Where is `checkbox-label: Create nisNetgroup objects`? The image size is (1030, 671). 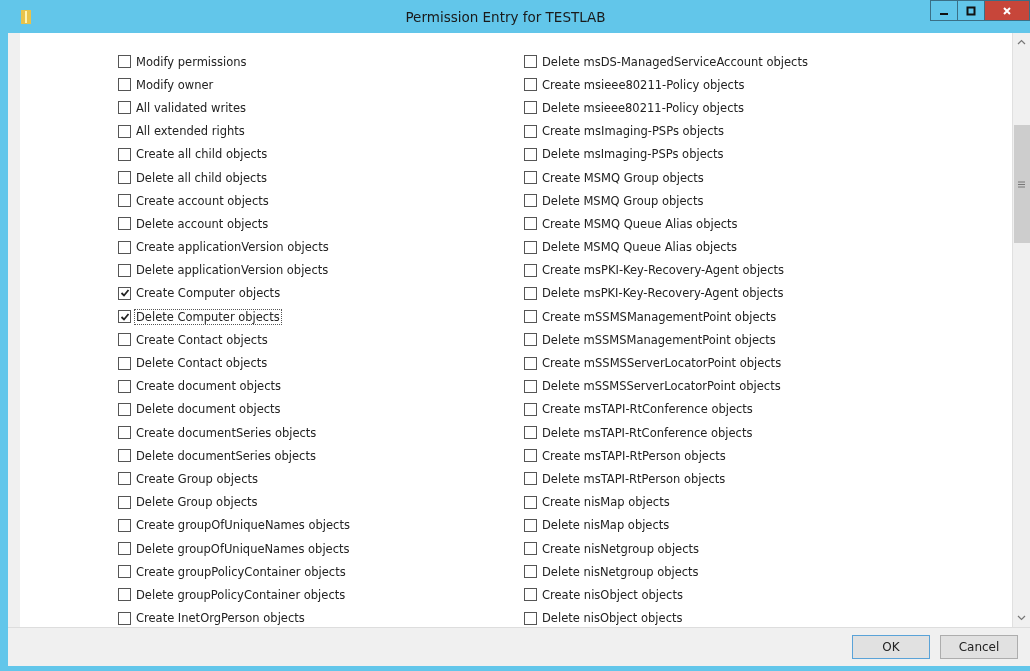 checkbox-label: Create nisNetgroup objects is located at coordinates (620, 548).